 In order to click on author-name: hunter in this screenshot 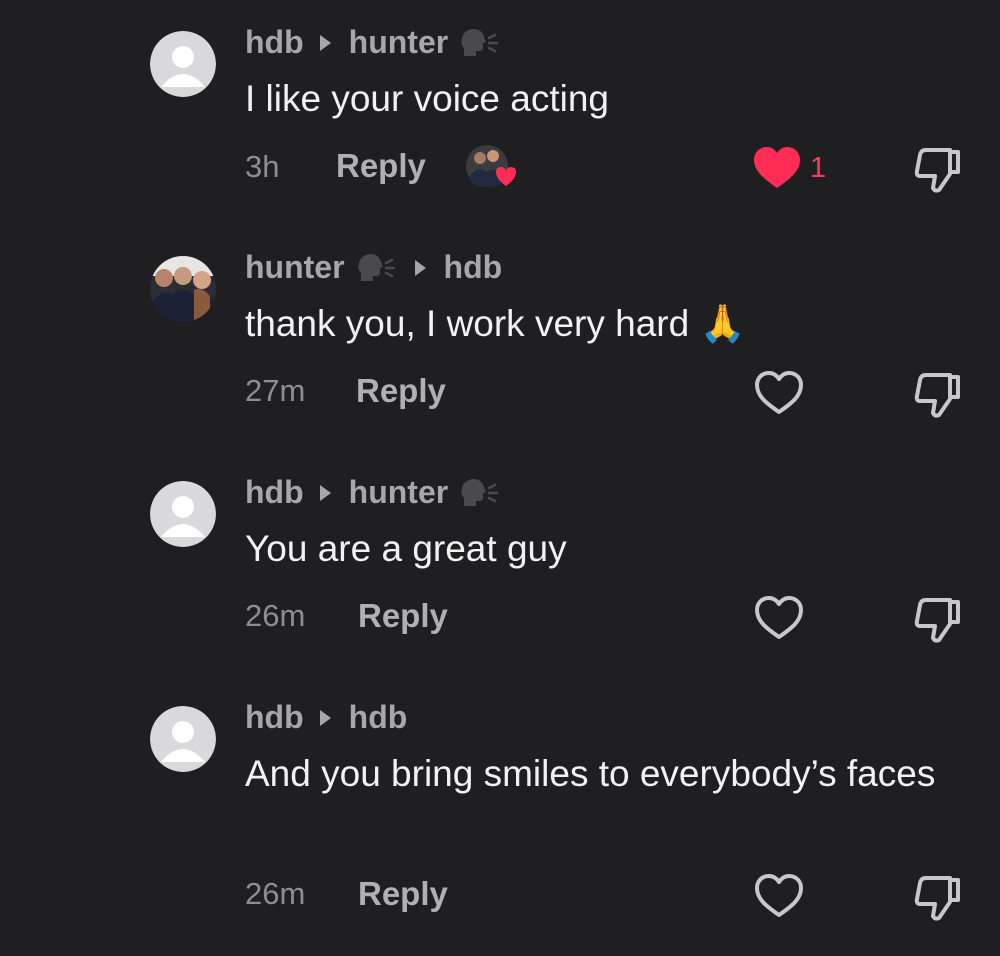, I will do `click(295, 267)`.